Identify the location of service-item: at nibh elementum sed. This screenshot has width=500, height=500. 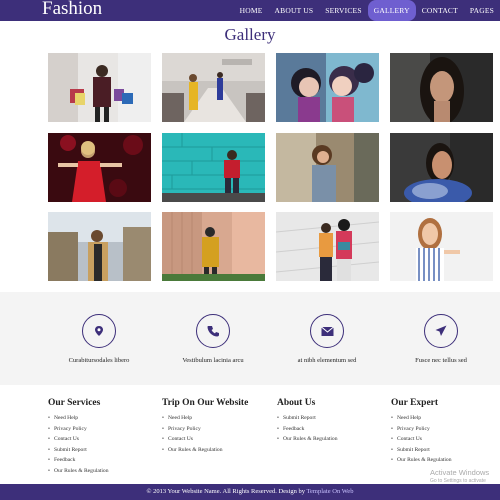
(327, 339).